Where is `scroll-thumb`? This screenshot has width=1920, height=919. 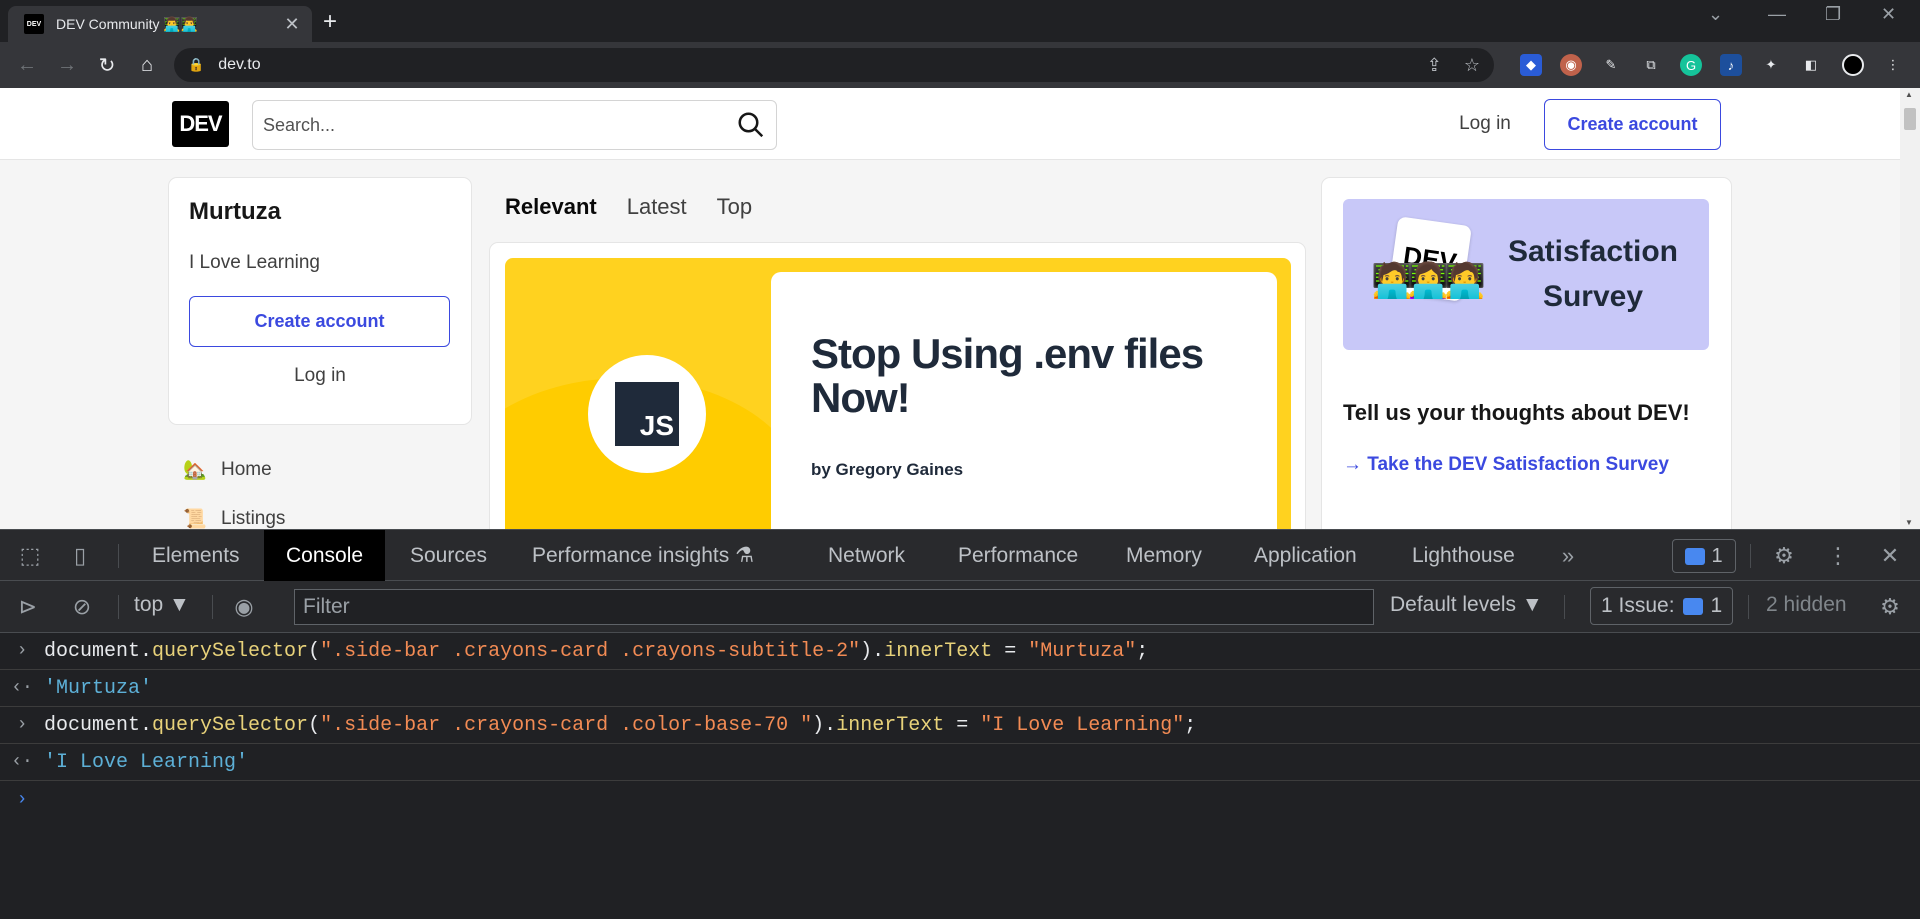 scroll-thumb is located at coordinates (1910, 119).